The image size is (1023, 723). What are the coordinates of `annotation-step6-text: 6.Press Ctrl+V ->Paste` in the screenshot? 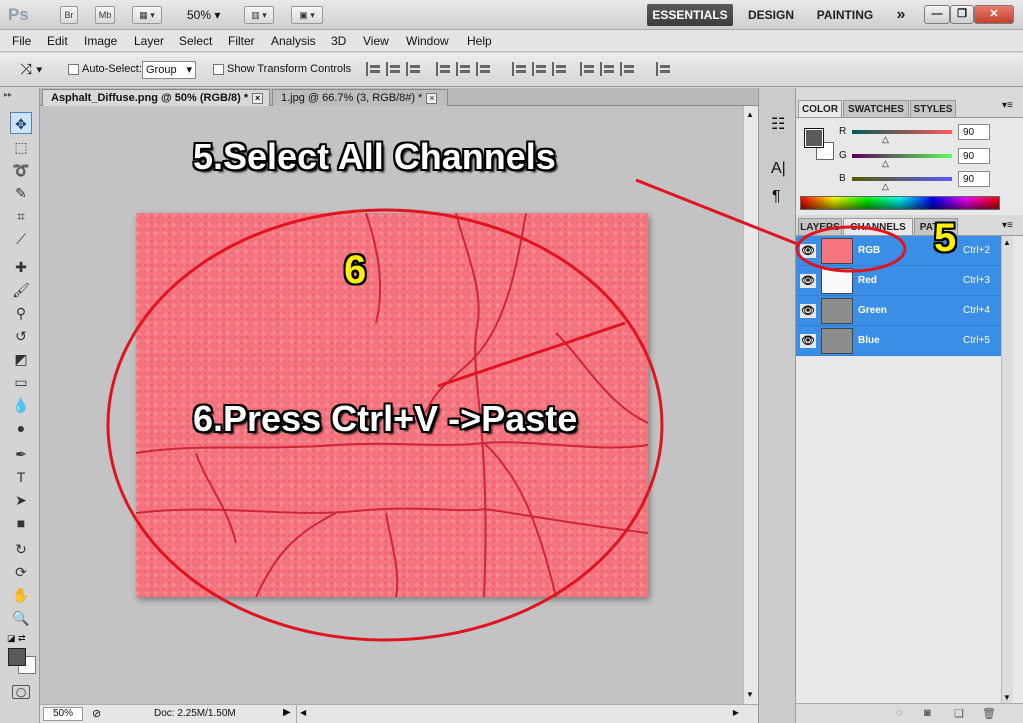 It's located at (385, 418).